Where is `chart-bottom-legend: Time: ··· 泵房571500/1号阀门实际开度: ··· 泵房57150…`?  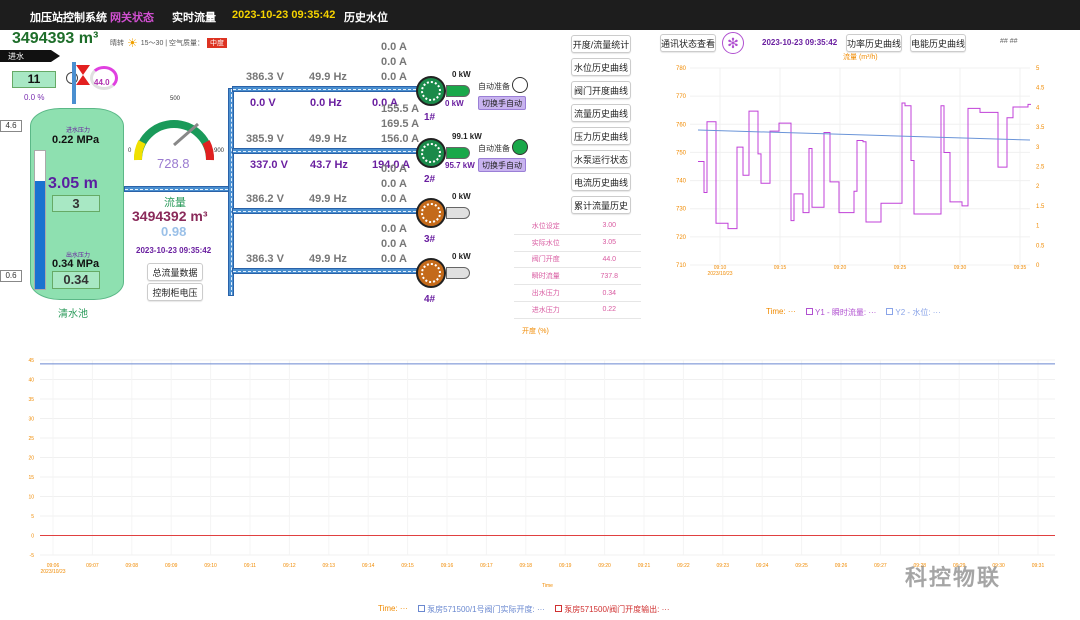 chart-bottom-legend: Time: ··· 泵房571500/1号阀门实际开度: ··· 泵房57150… is located at coordinates (524, 609).